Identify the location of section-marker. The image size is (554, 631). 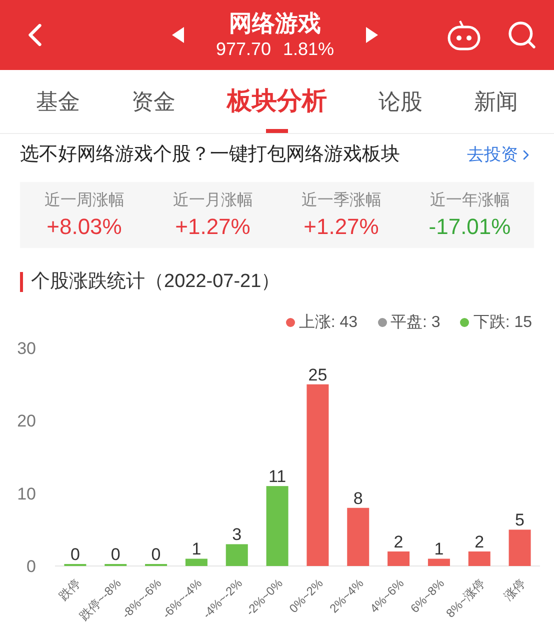
(21, 282).